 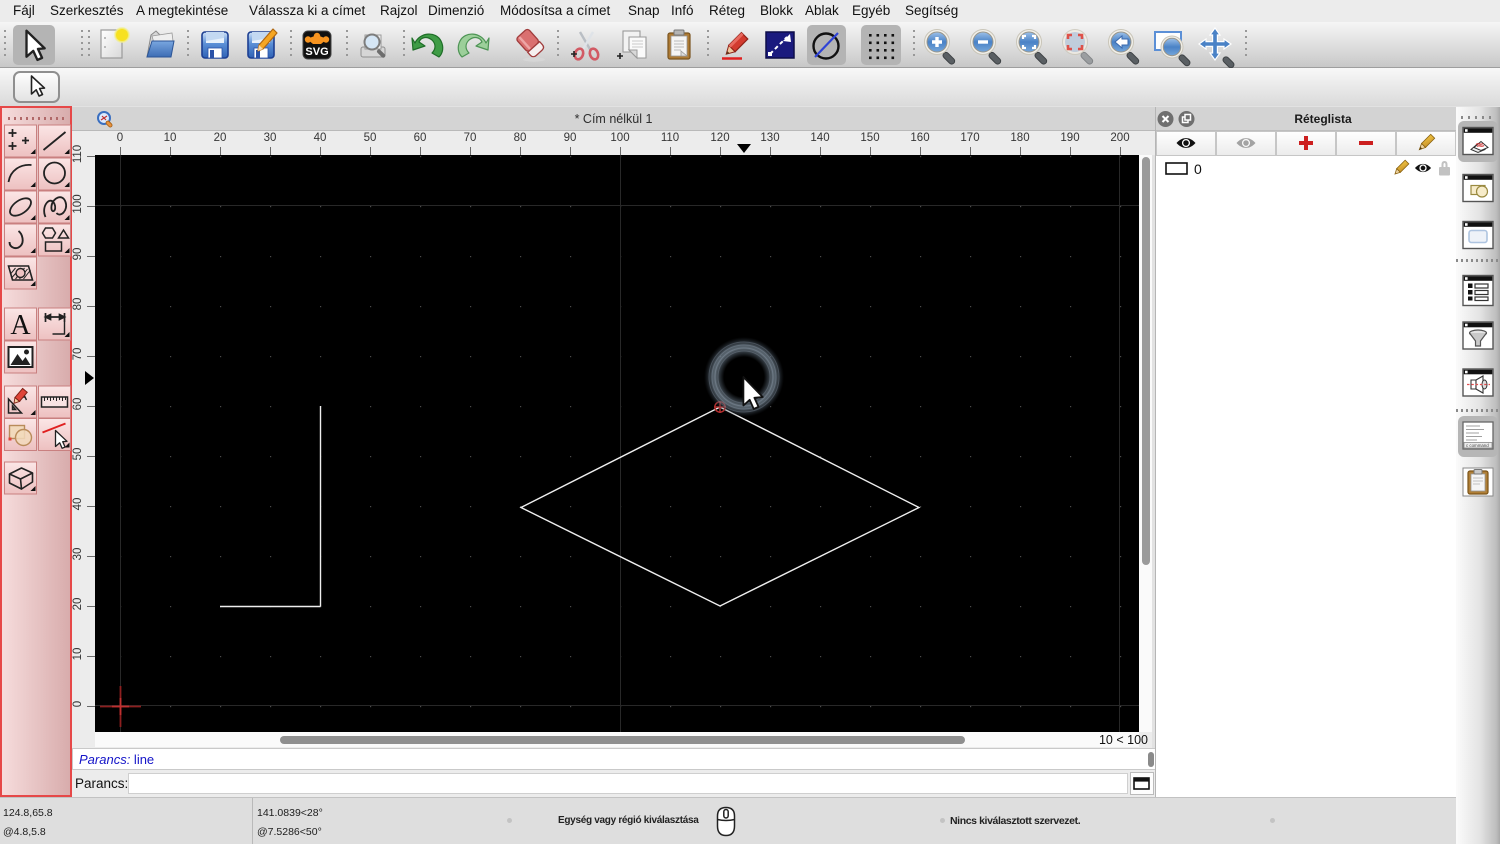 What do you see at coordinates (316, 52) in the screenshot?
I see `svg-text: SVG` at bounding box center [316, 52].